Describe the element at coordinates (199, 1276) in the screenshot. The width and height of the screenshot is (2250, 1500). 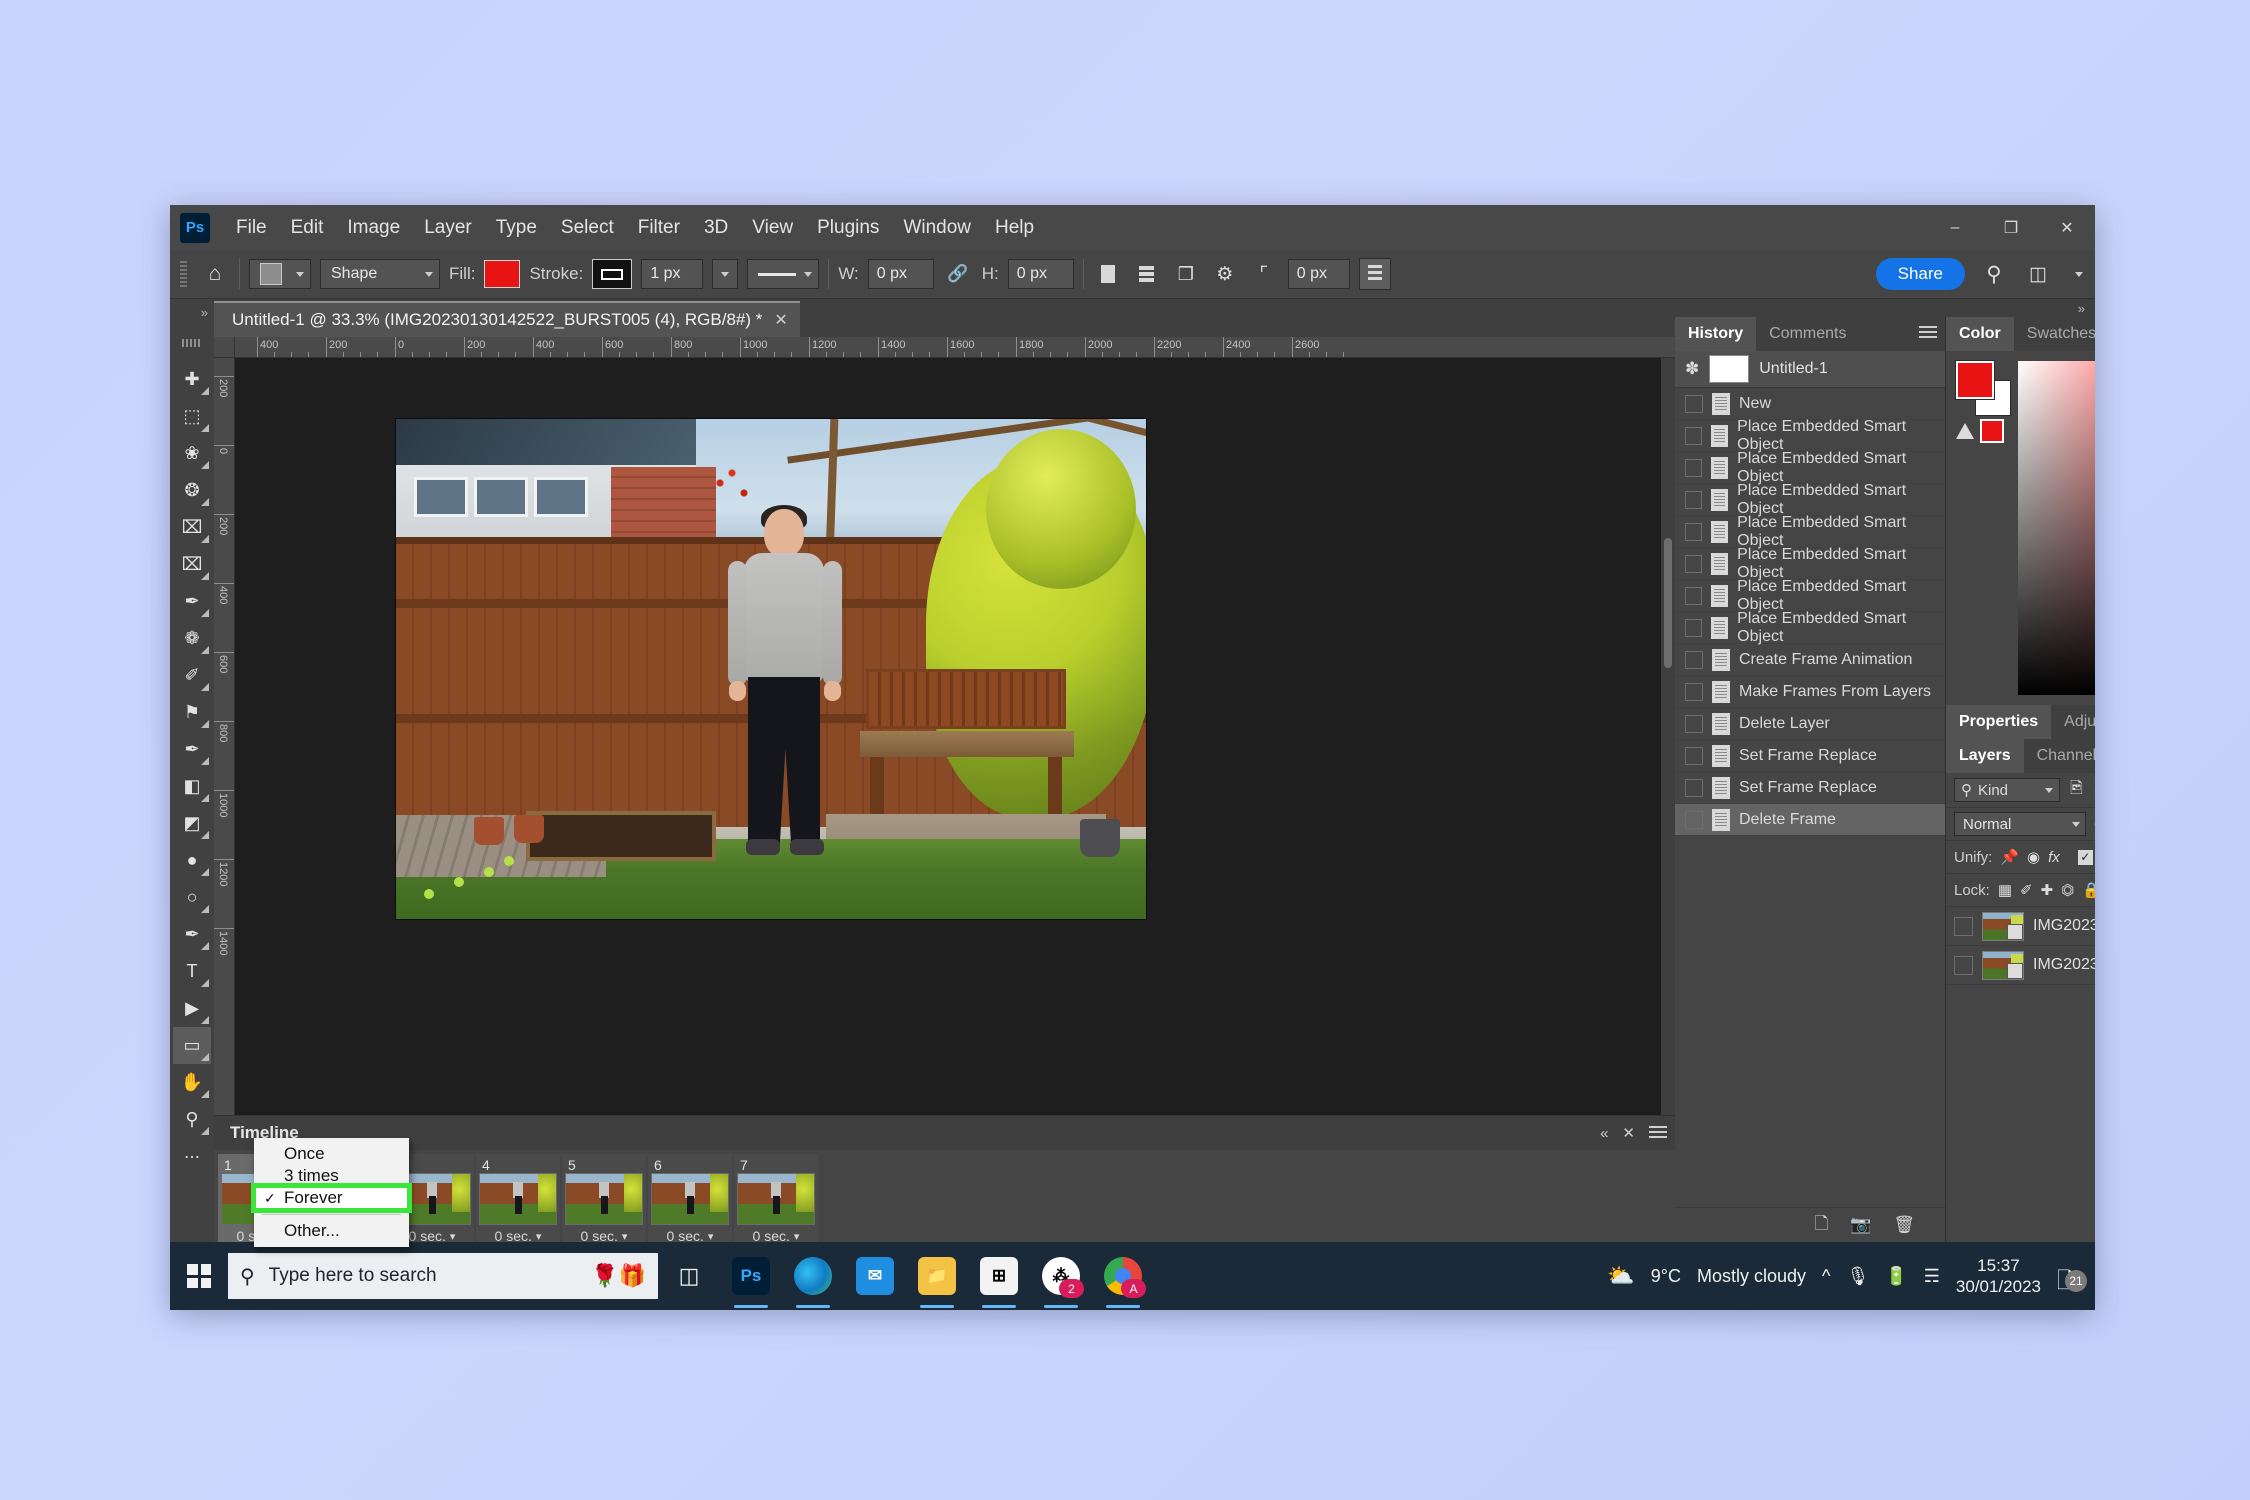
I see `start-button` at that location.